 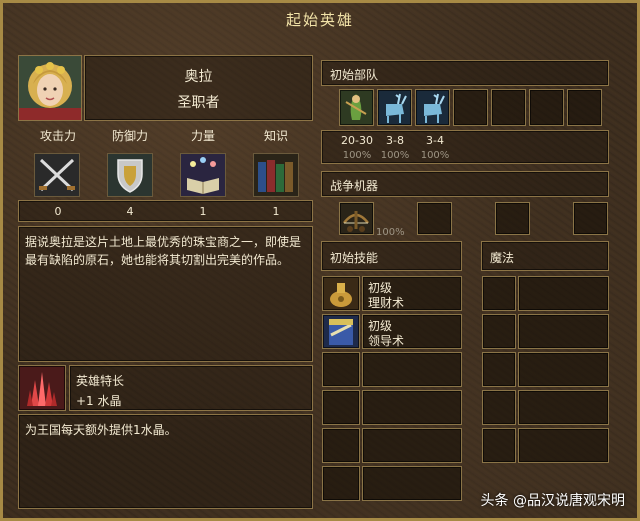 I want to click on army-count-1: 20-30, so click(x=357, y=140).